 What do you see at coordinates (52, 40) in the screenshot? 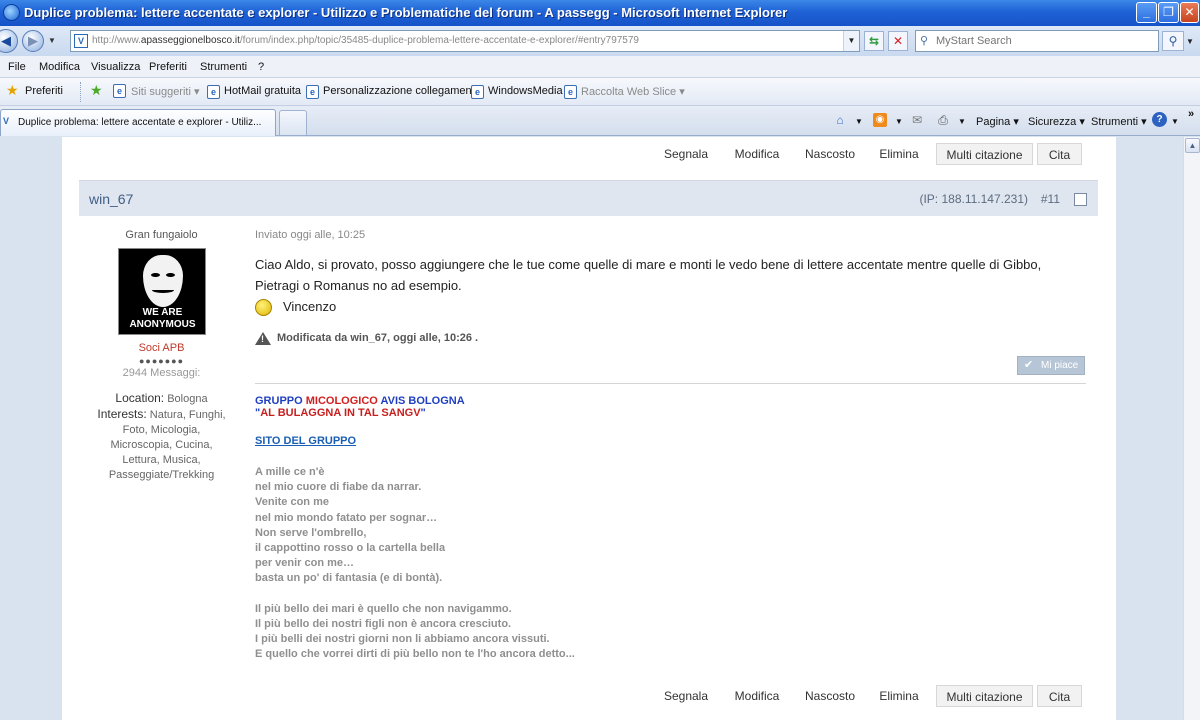
I see `history-dropdown-icon: ▼` at bounding box center [52, 40].